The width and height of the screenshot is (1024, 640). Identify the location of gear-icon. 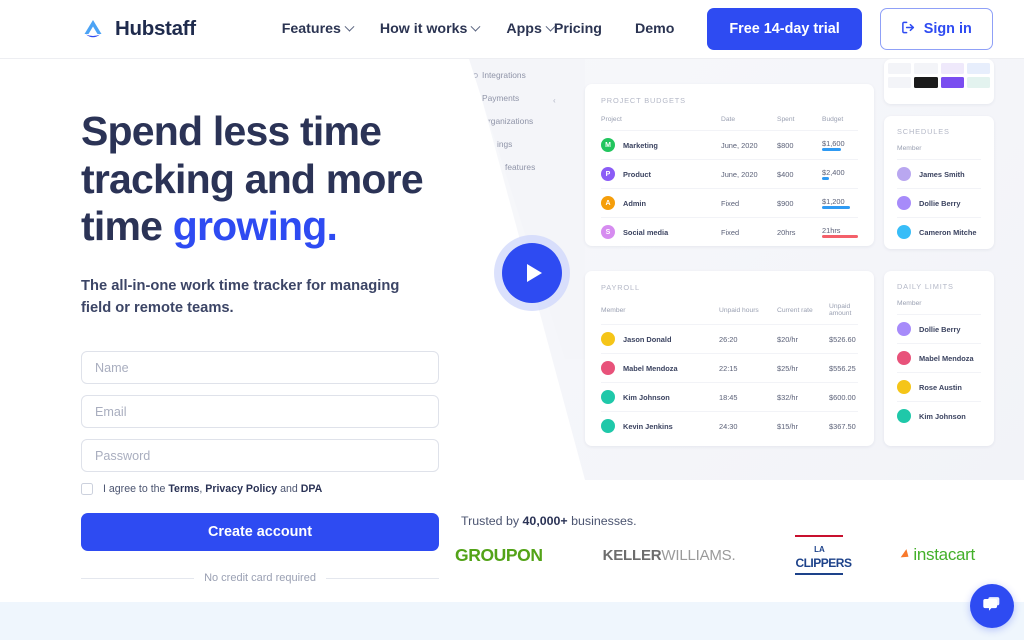
(475, 75).